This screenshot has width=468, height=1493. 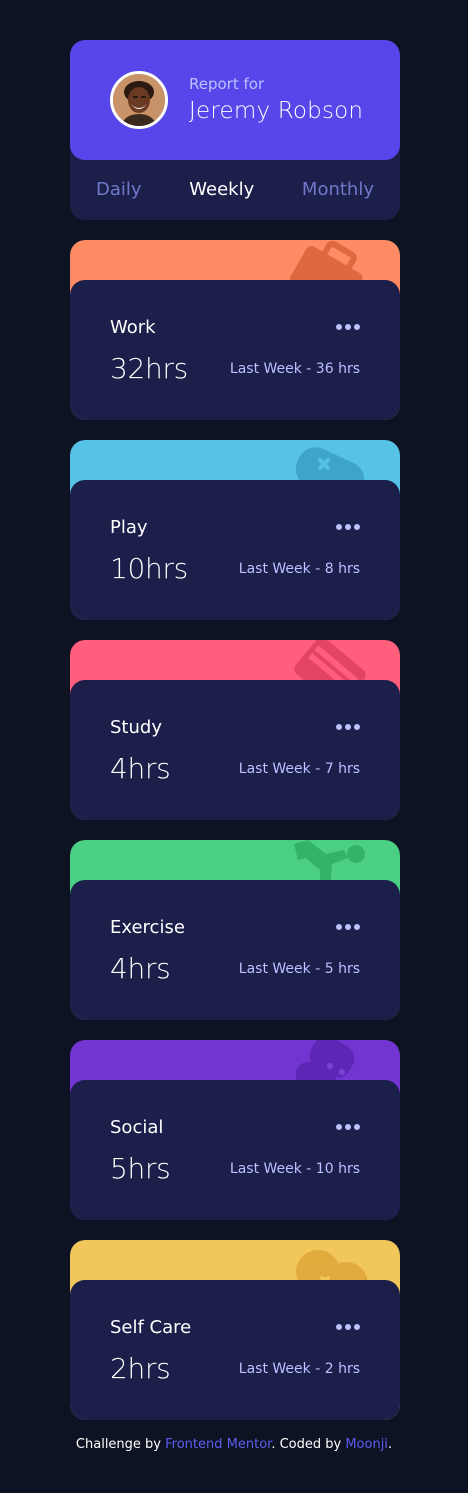 What do you see at coordinates (366, 1444) in the screenshot?
I see `author-link: Moonji` at bounding box center [366, 1444].